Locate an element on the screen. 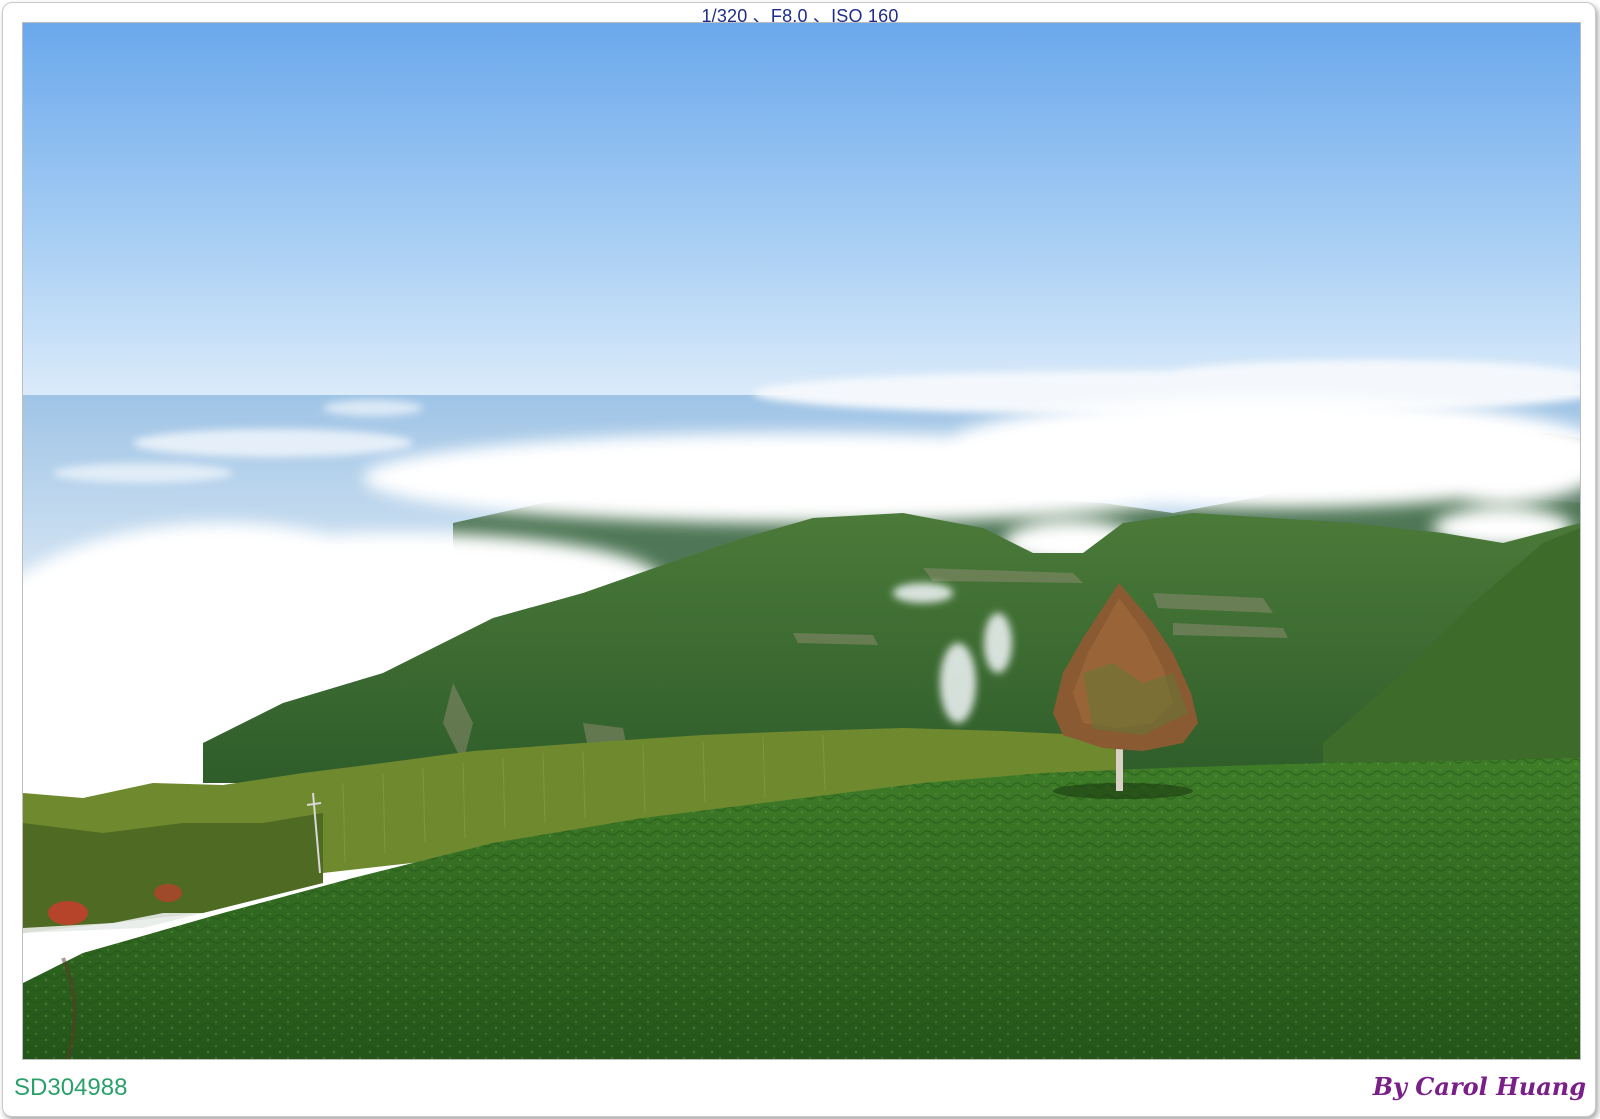  photo-id: SD304988 is located at coordinates (71, 1087).